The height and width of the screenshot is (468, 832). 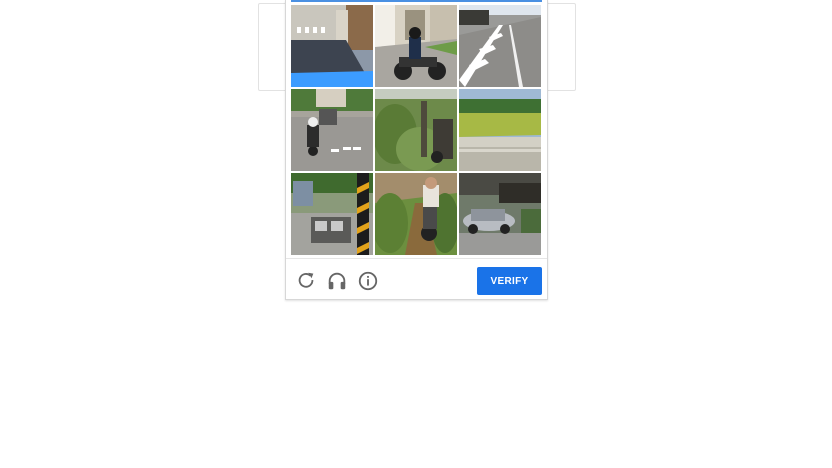 What do you see at coordinates (368, 281) in the screenshot?
I see `info-icon` at bounding box center [368, 281].